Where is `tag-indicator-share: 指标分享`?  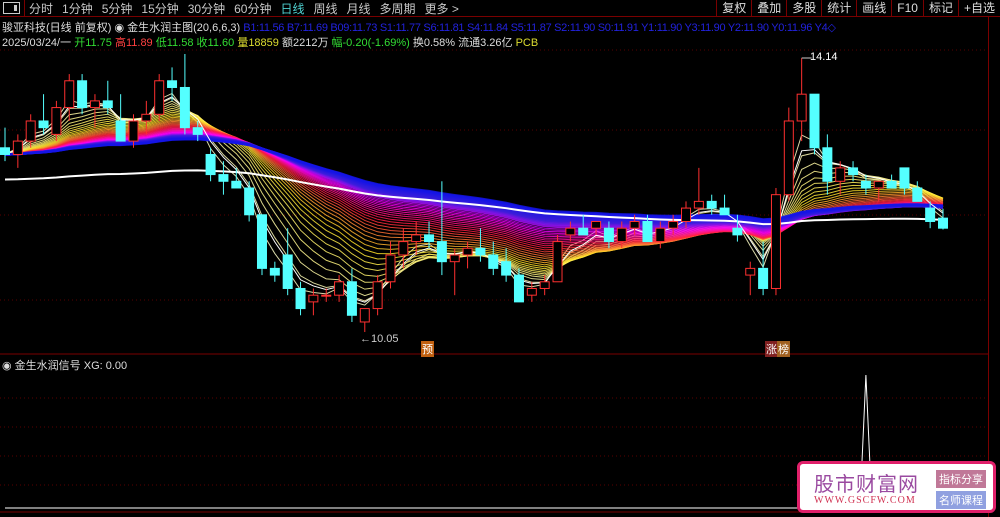
tag-indicator-share: 指标分享 is located at coordinates (961, 479).